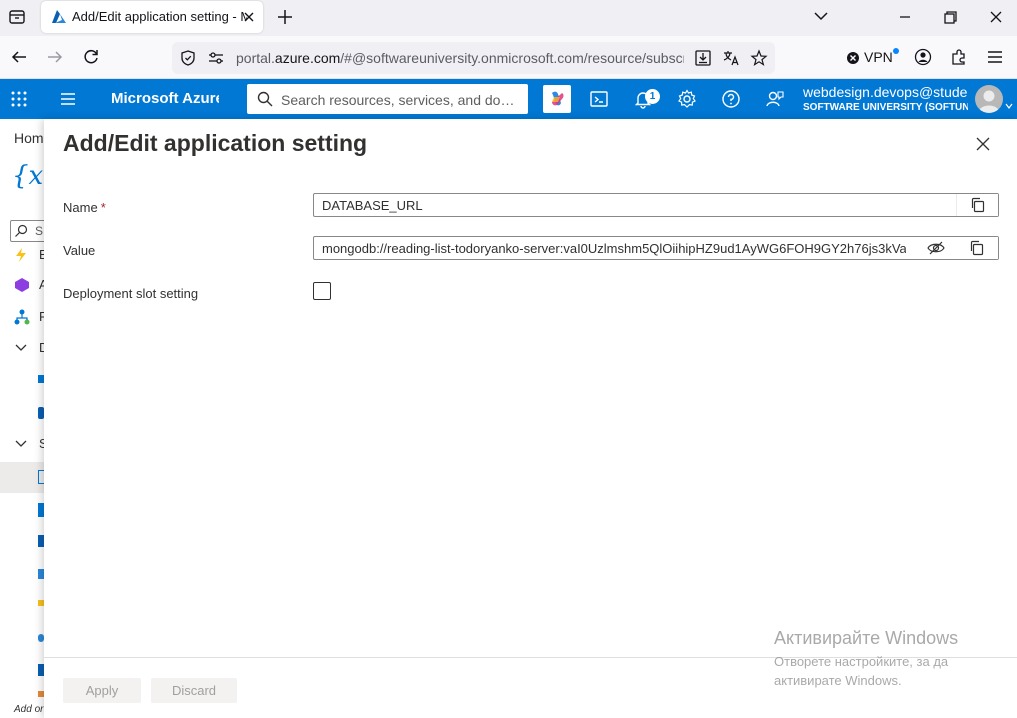 The height and width of the screenshot is (718, 1017). I want to click on watermark-title: Активирайте Windows, so click(866, 638).